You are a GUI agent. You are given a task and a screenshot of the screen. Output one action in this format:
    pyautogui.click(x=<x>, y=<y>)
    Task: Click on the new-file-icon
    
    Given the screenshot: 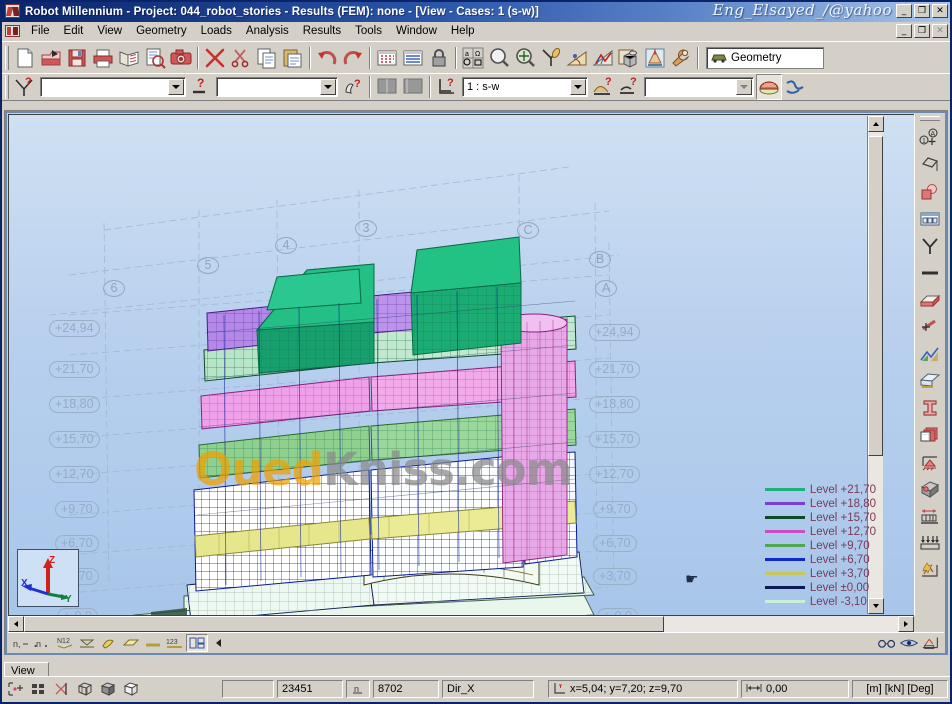 What is the action you would take?
    pyautogui.click(x=25, y=58)
    